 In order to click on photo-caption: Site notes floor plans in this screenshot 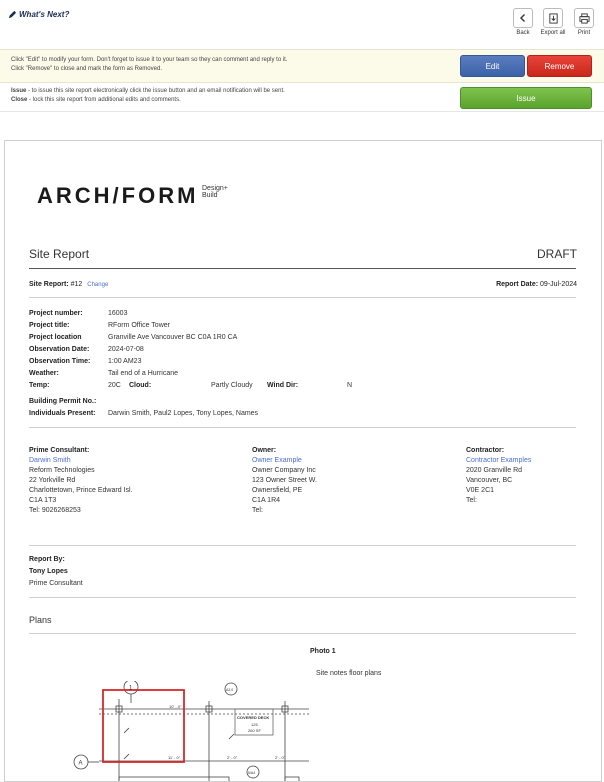, I will do `click(349, 673)`.